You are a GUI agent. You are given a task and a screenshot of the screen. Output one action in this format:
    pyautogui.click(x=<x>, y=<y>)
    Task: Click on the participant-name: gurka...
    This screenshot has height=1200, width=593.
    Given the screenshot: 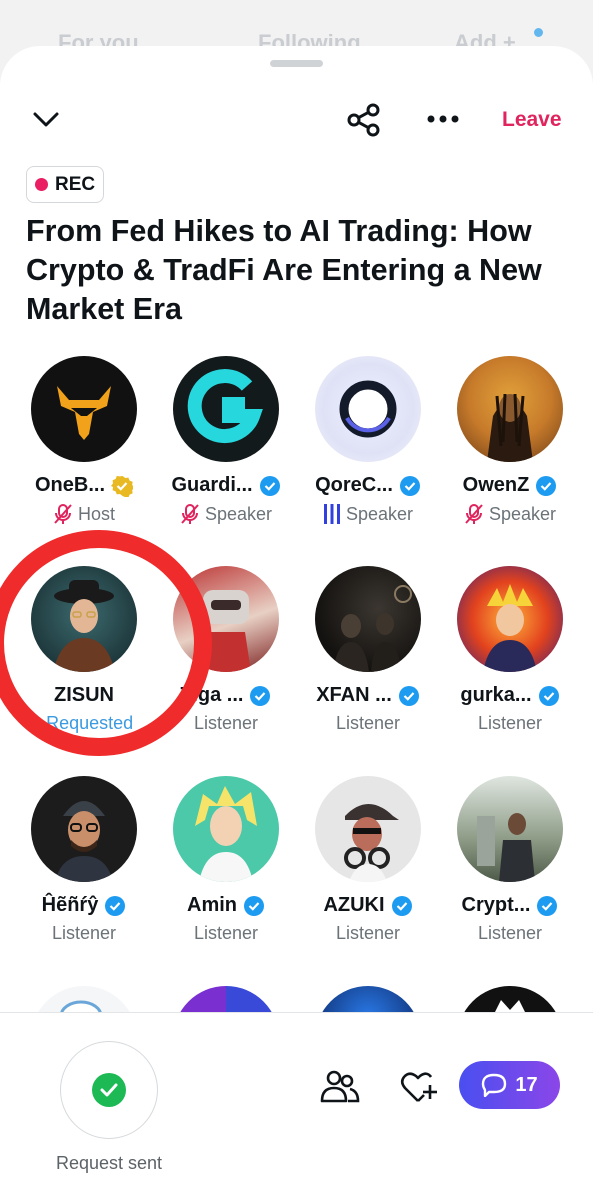 What is the action you would take?
    pyautogui.click(x=496, y=695)
    